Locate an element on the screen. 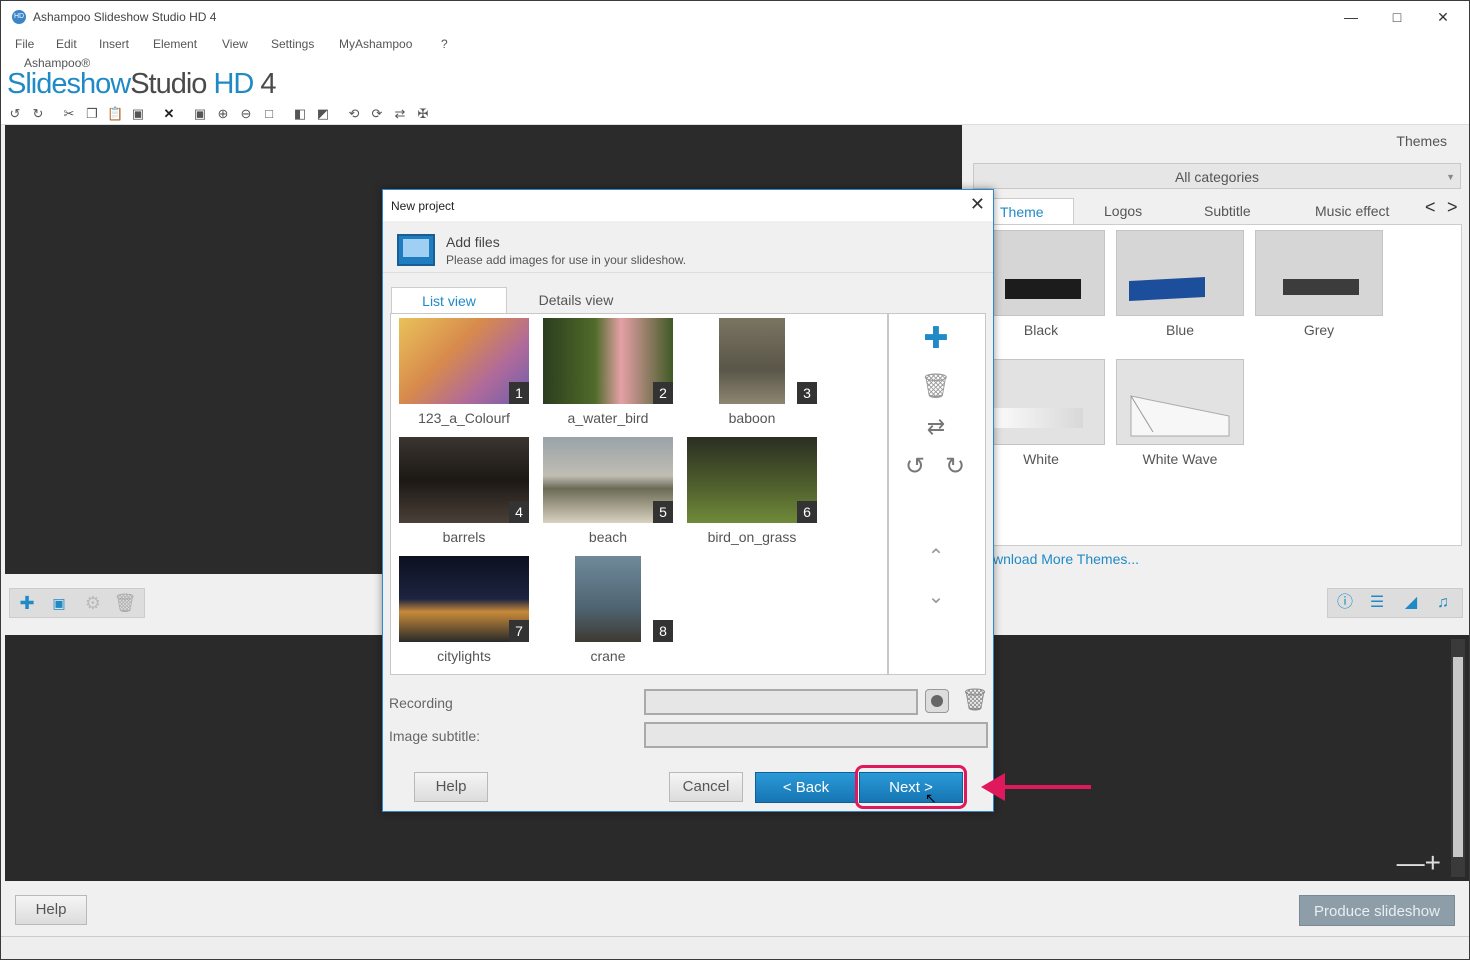 The height and width of the screenshot is (960, 1470). tab-logos: Logos is located at coordinates (1123, 211).